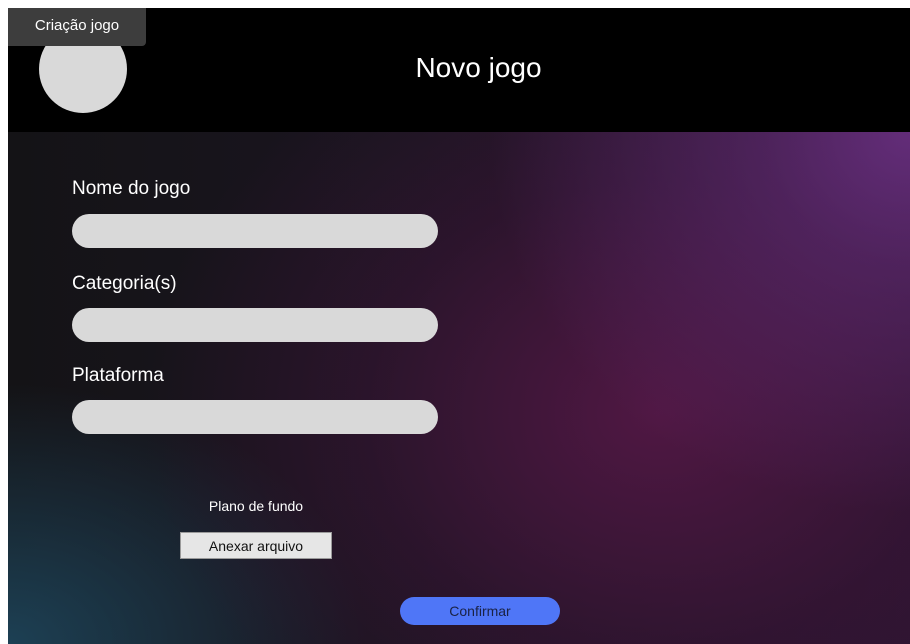 Image resolution: width=910 pixels, height=644 pixels. Describe the element at coordinates (478, 67) in the screenshot. I see `page-title: Novo jogo` at that location.